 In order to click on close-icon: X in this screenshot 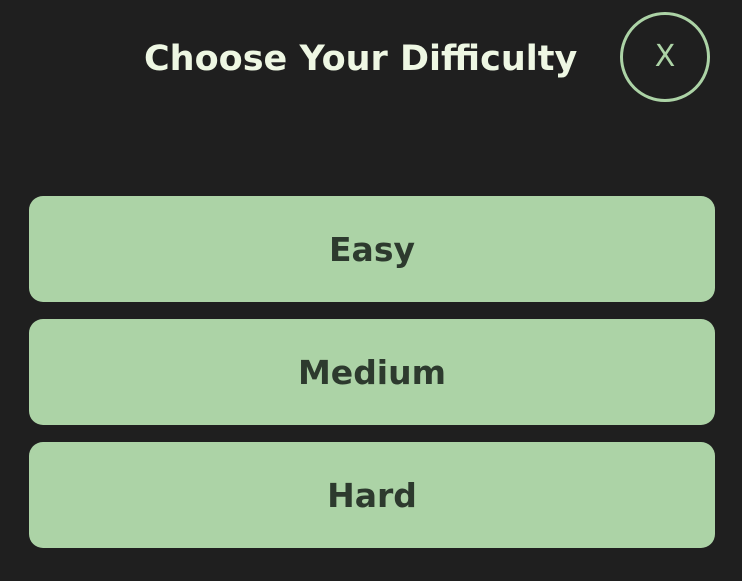, I will do `click(665, 56)`.